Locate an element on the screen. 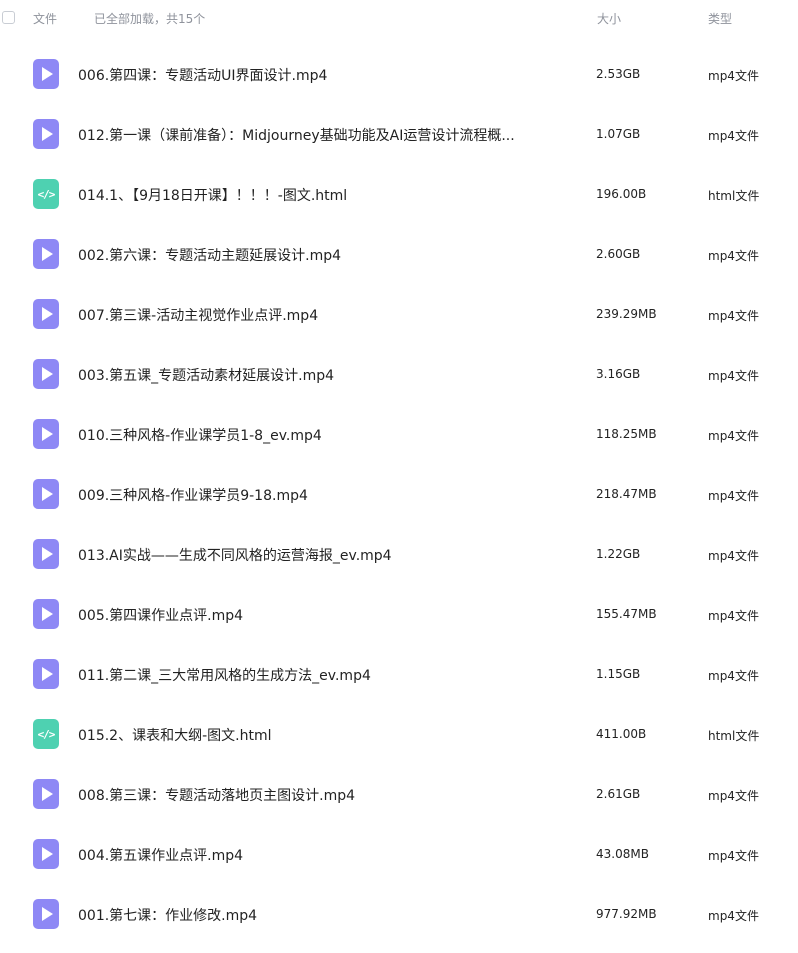 This screenshot has width=798, height=953. file-row: 003.第五课_专题活动素材延展设计.mp4 3.16GB mp4文件 is located at coordinates (399, 374).